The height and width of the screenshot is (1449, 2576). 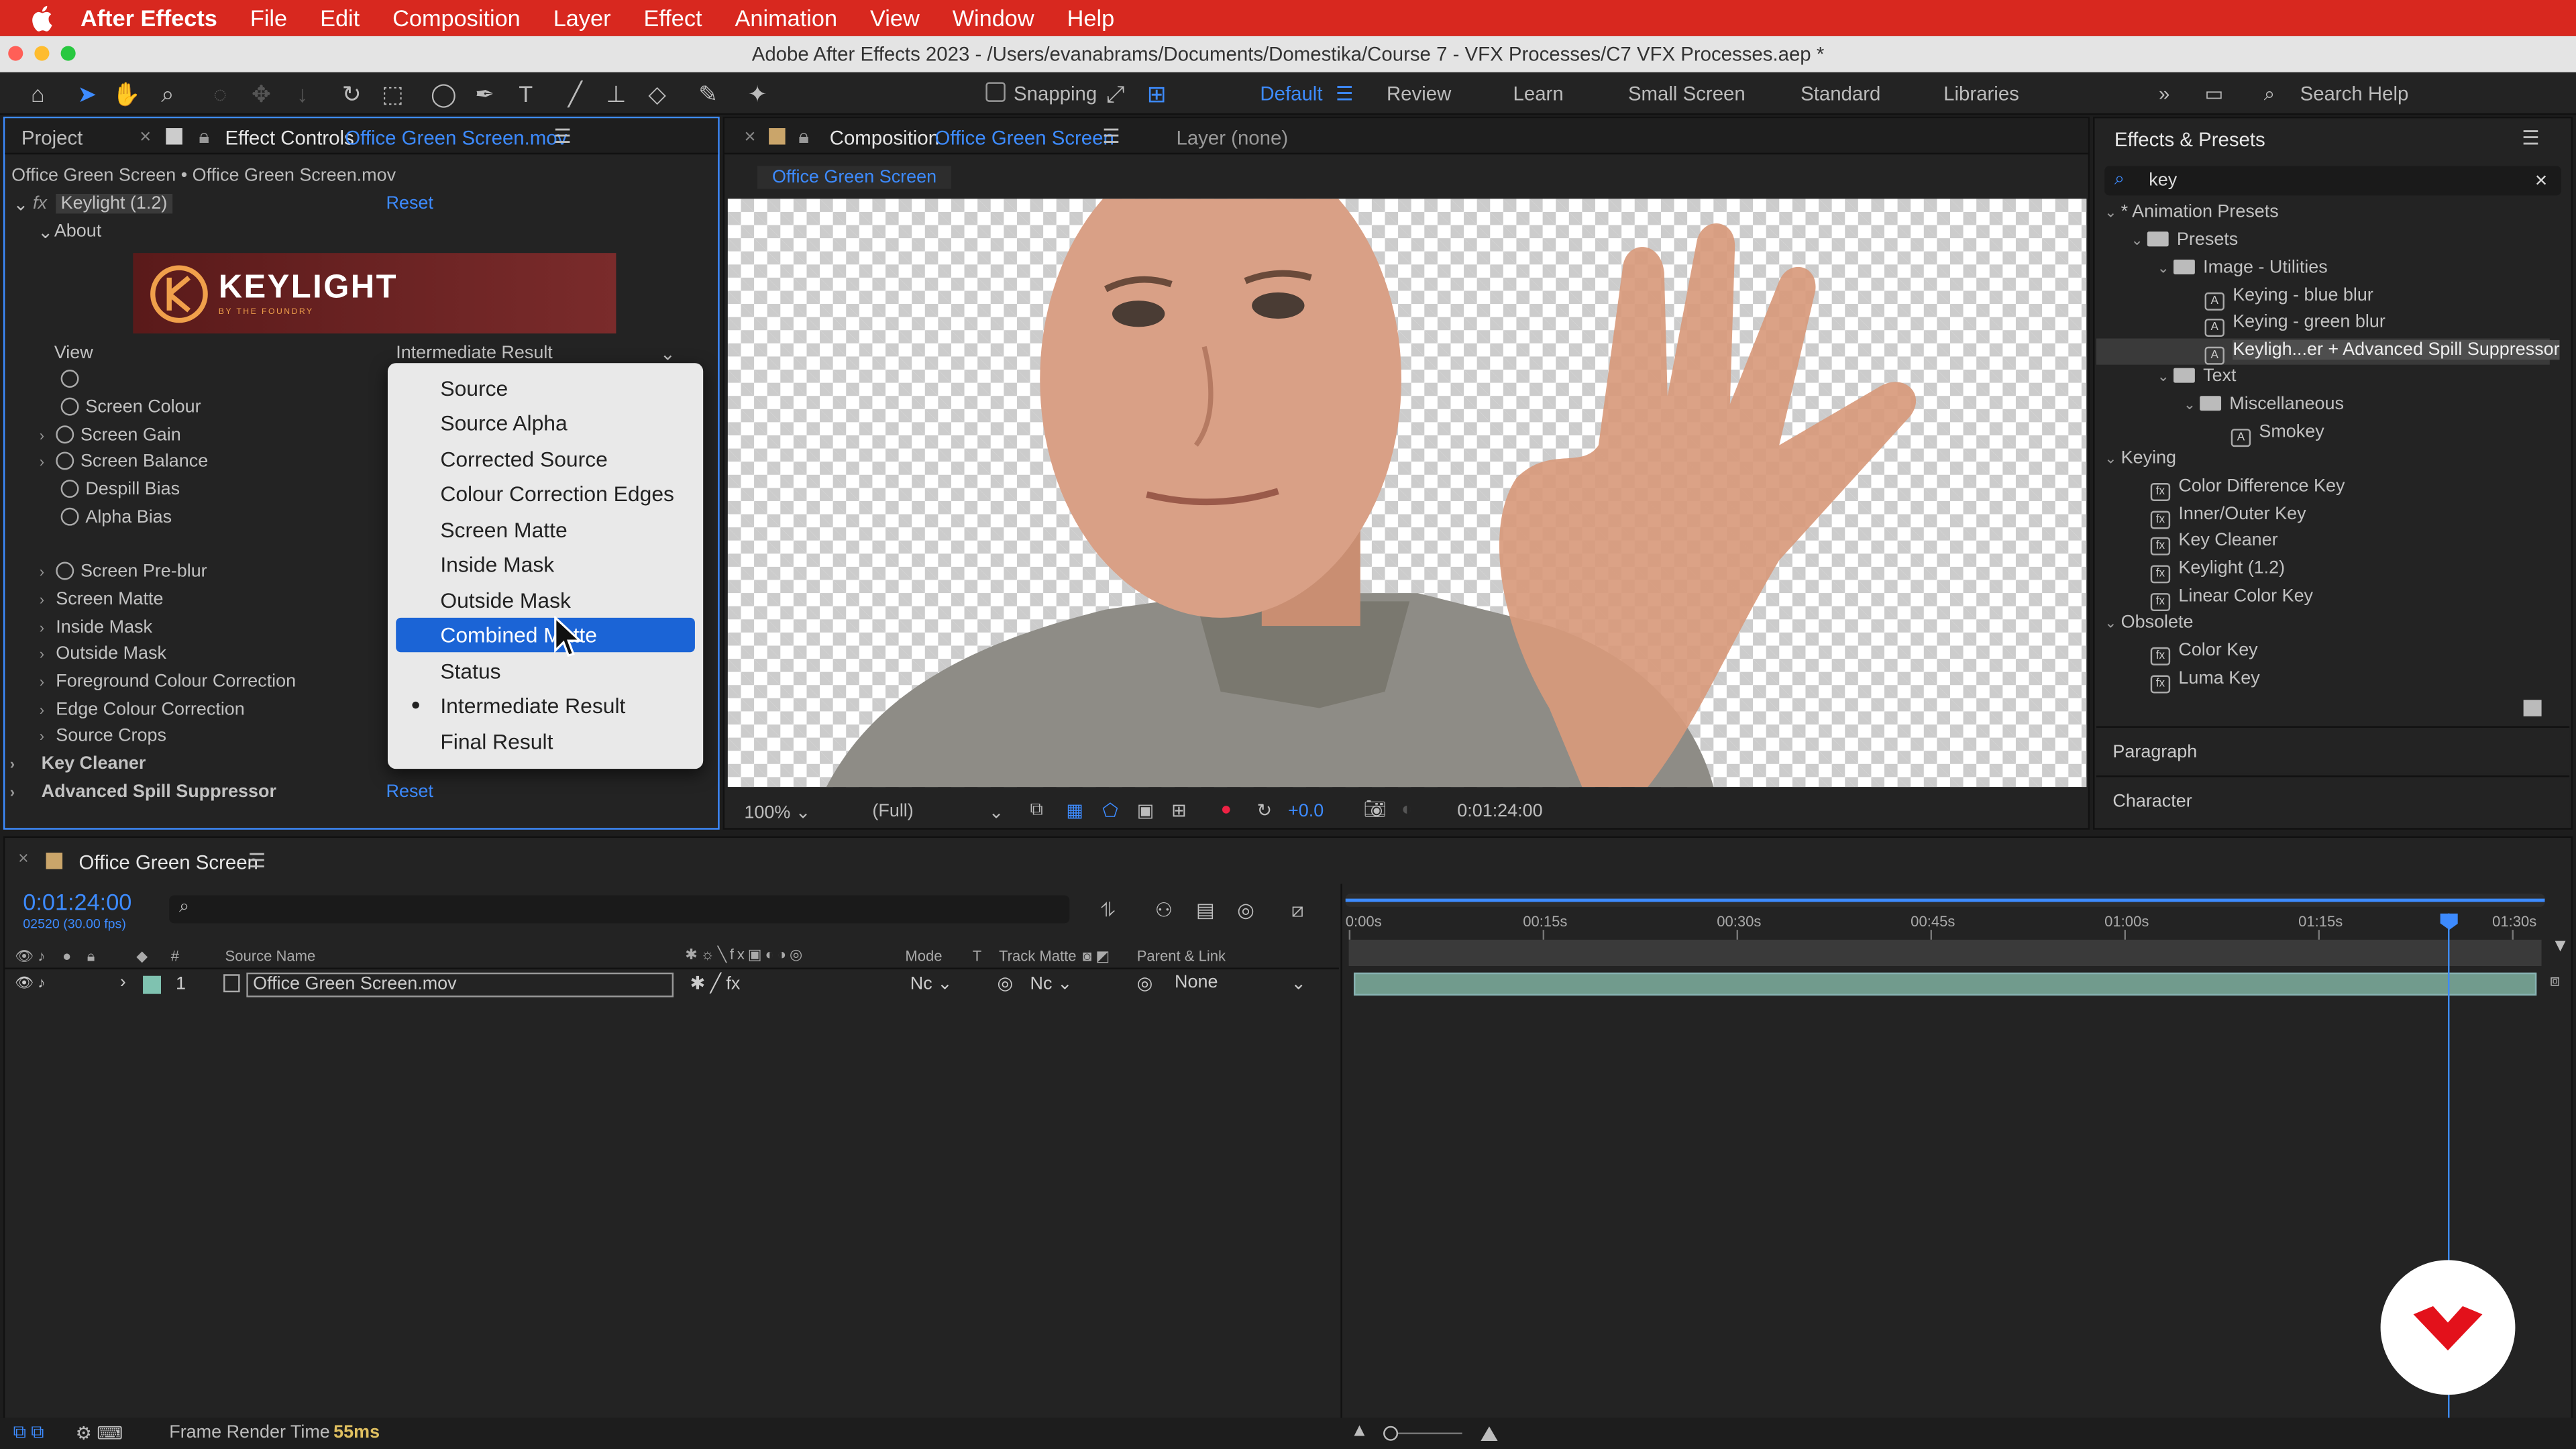 What do you see at coordinates (21, 204) in the screenshot?
I see `effect-expand-chevron-icon: ⌄` at bounding box center [21, 204].